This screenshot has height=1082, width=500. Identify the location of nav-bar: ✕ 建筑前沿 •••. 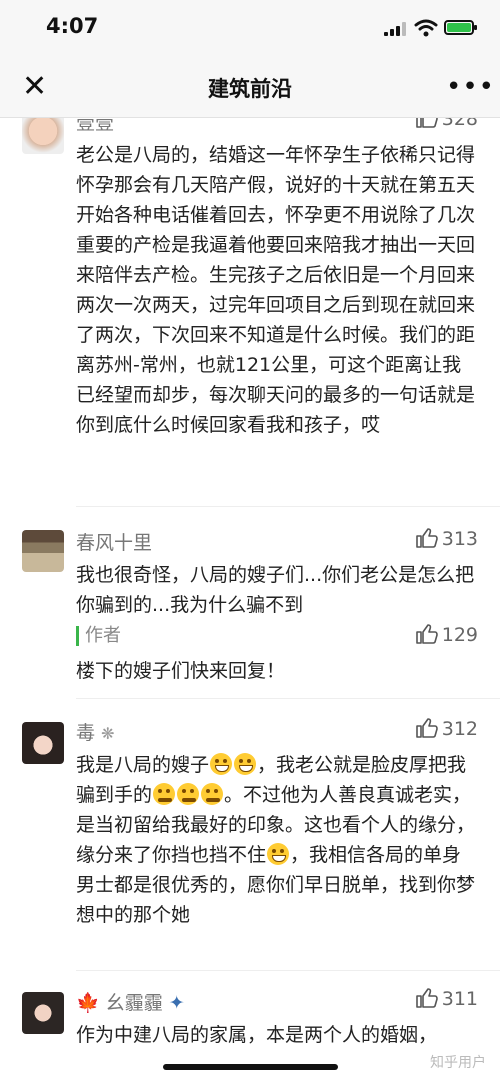
(250, 87).